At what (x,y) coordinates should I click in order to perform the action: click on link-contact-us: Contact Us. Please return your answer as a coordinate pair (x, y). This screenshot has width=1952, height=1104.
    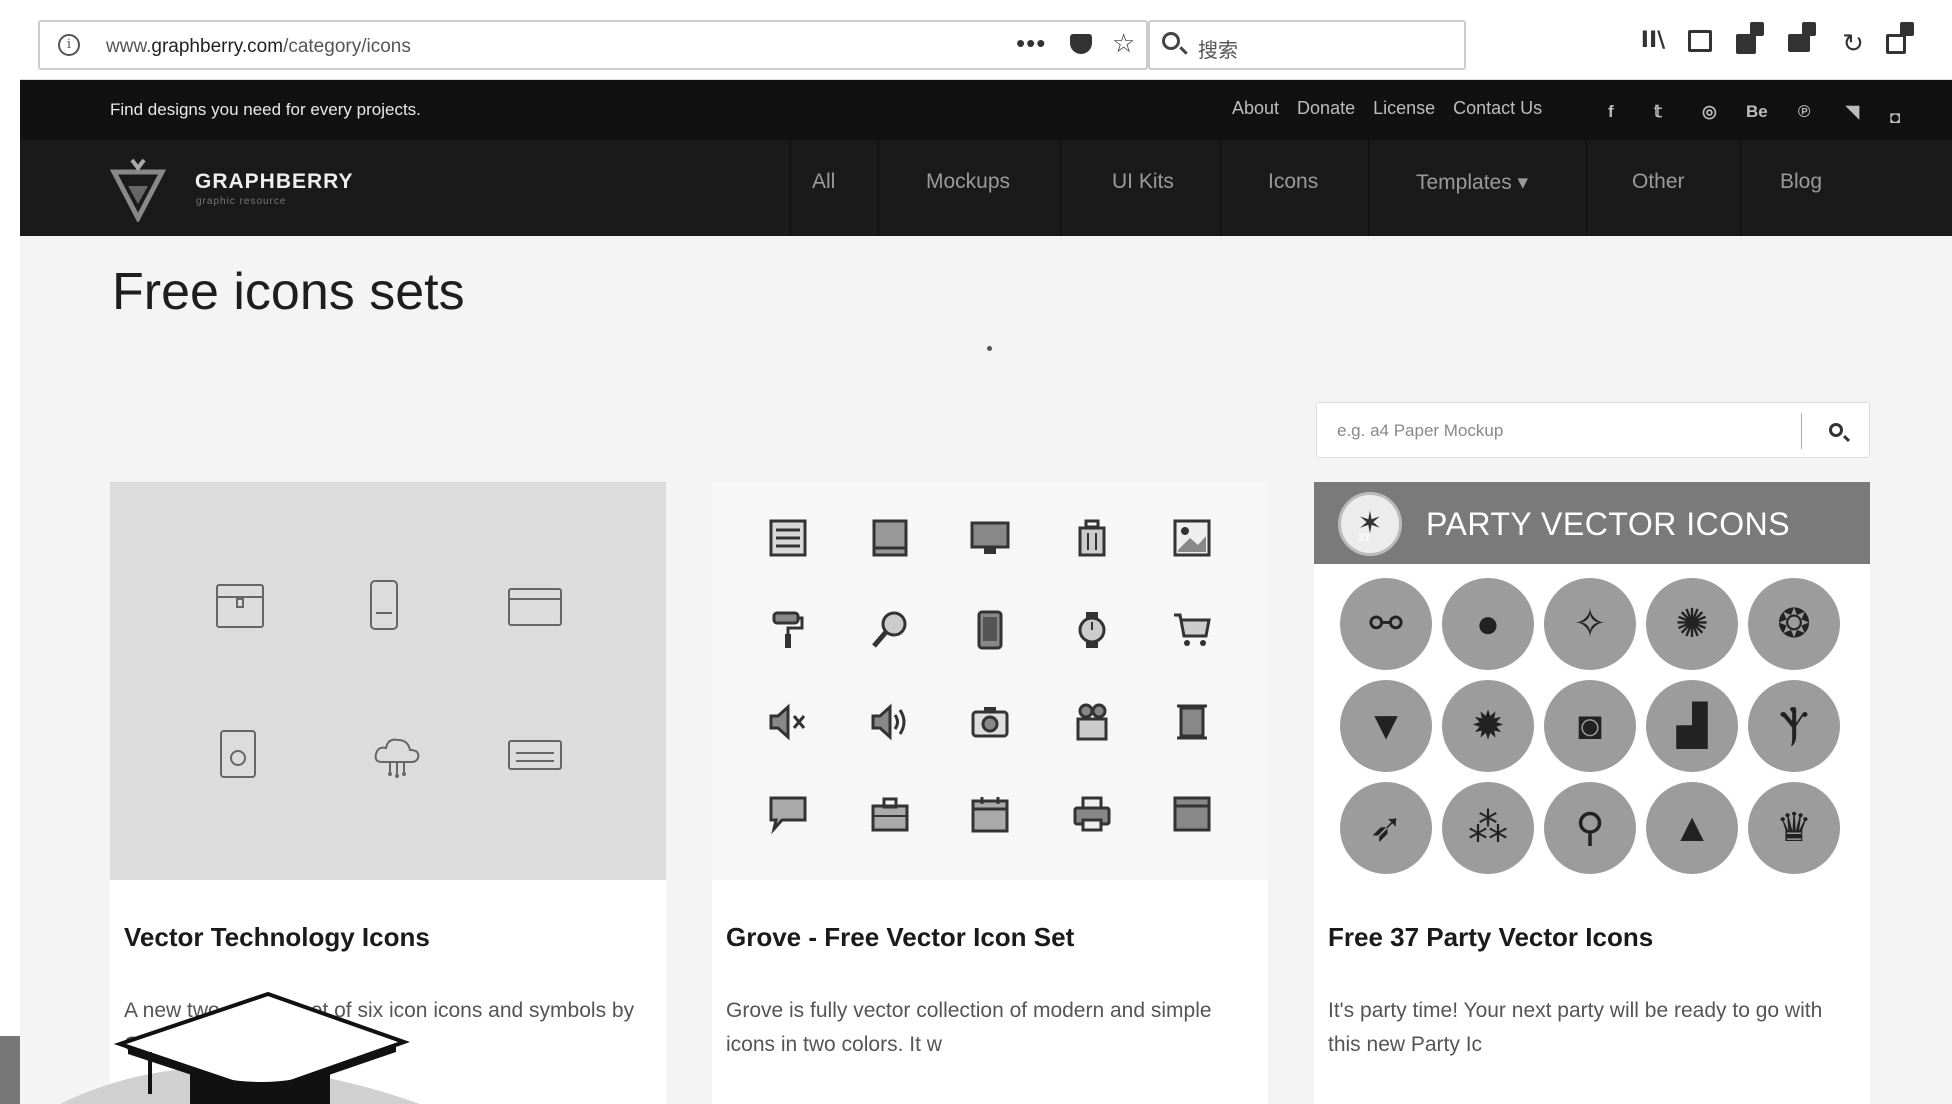
    Looking at the image, I should click on (1497, 108).